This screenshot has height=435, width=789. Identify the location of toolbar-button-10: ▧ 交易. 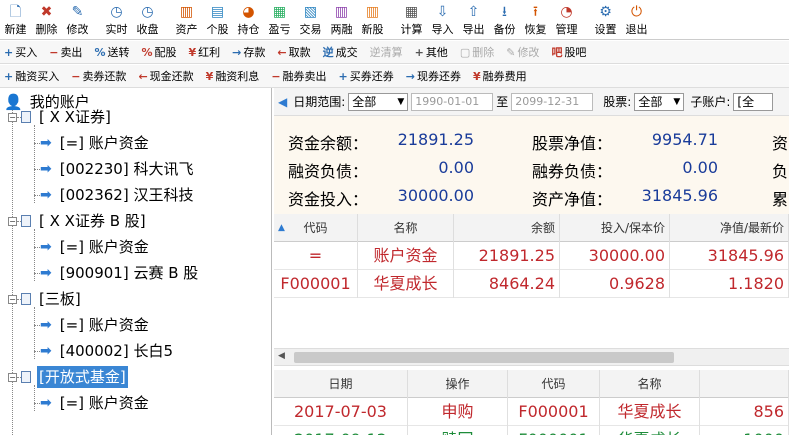
(310, 20).